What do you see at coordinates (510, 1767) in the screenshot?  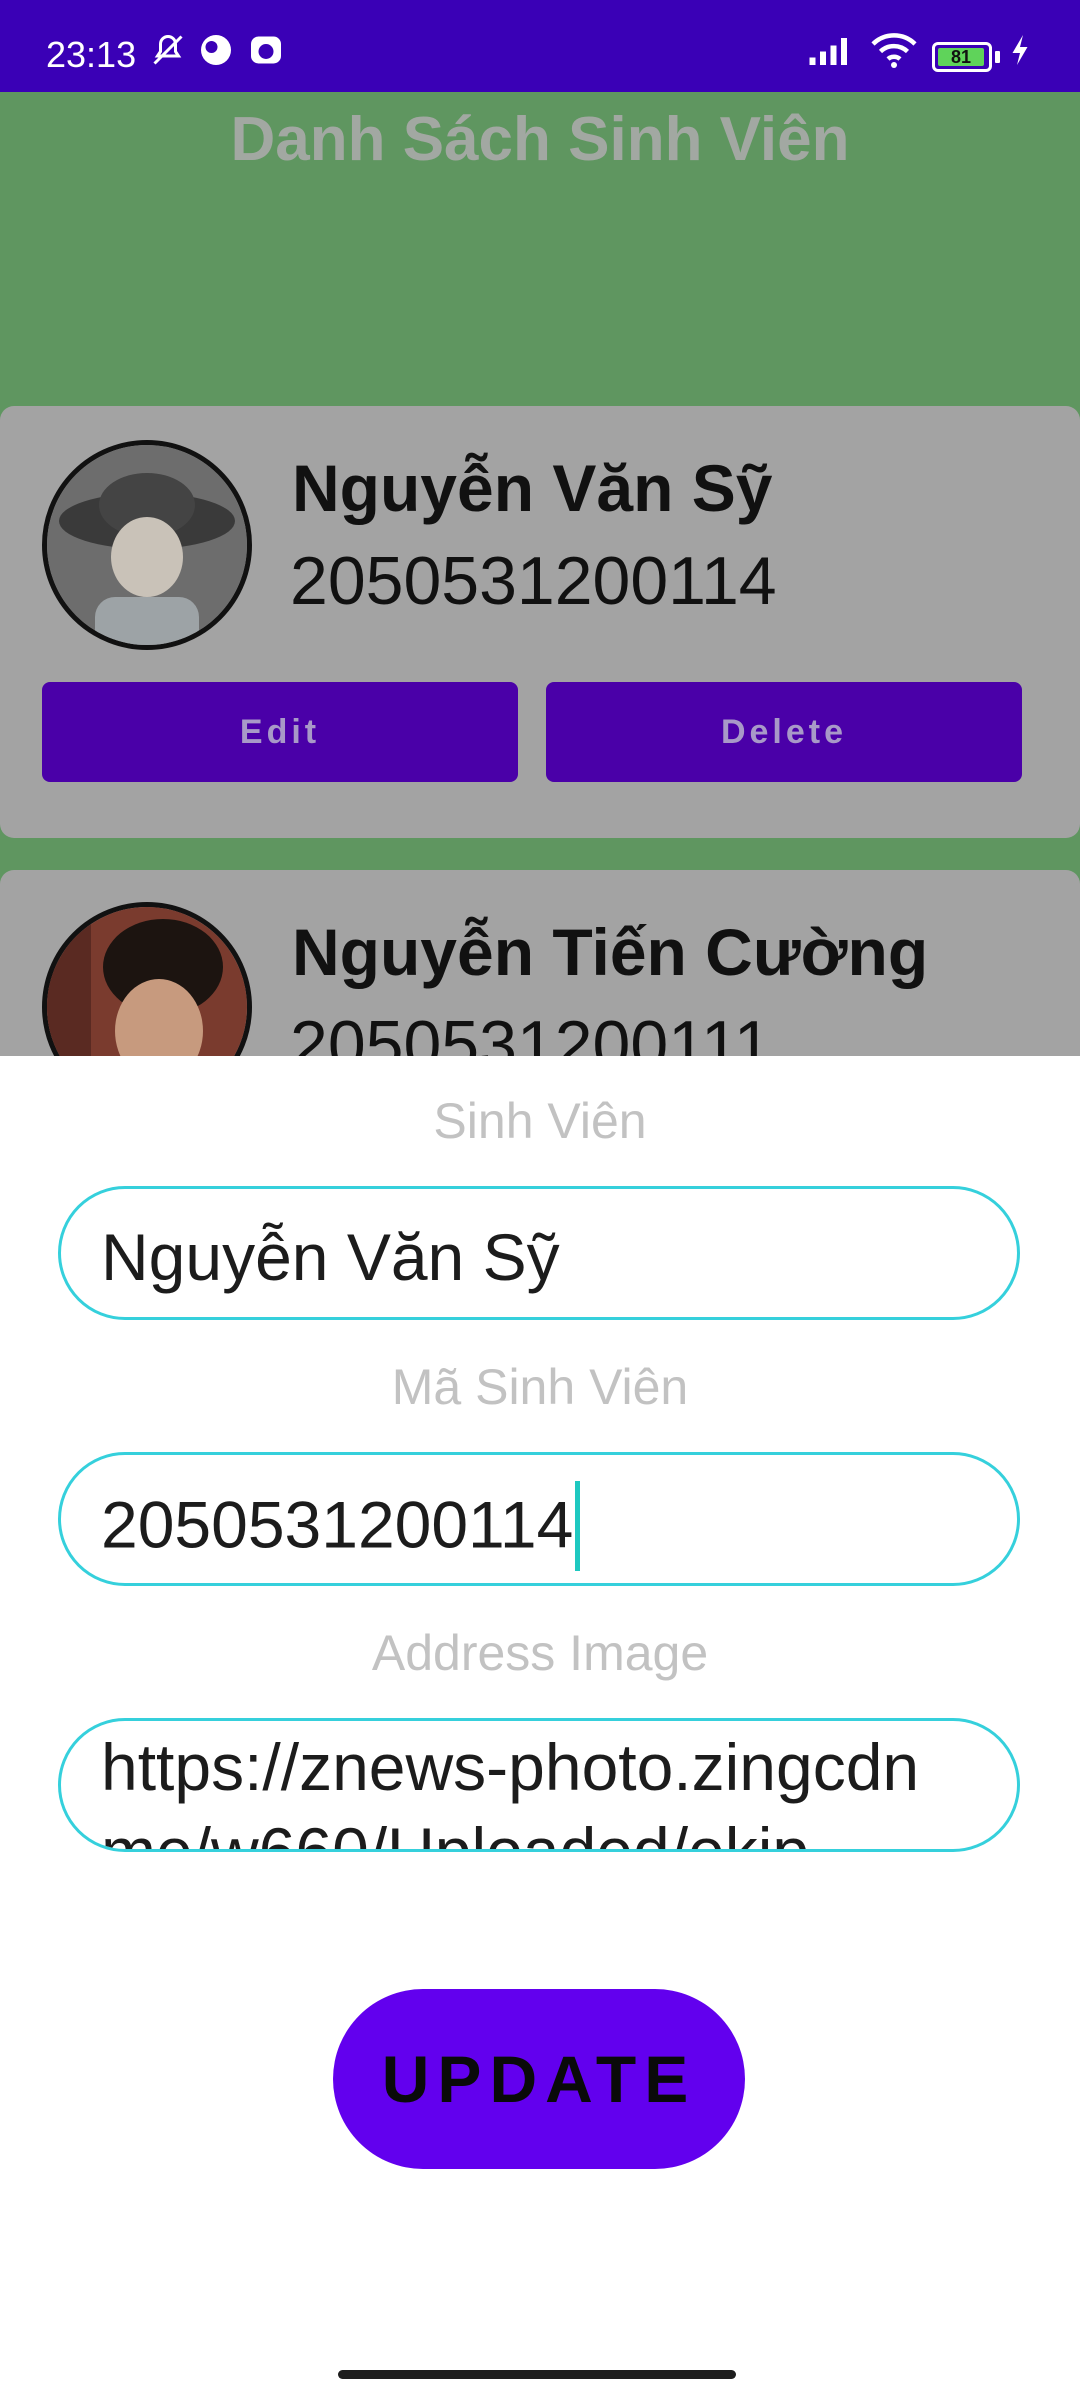 I see `image-address-value: https://znews-photo.zingcdn` at bounding box center [510, 1767].